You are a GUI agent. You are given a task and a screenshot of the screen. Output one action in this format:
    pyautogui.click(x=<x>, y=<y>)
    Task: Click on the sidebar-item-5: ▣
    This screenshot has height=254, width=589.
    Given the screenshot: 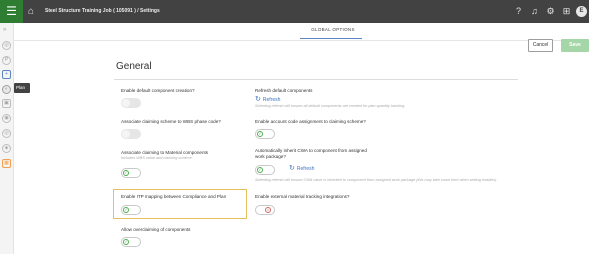 What is the action you would take?
    pyautogui.click(x=6, y=103)
    